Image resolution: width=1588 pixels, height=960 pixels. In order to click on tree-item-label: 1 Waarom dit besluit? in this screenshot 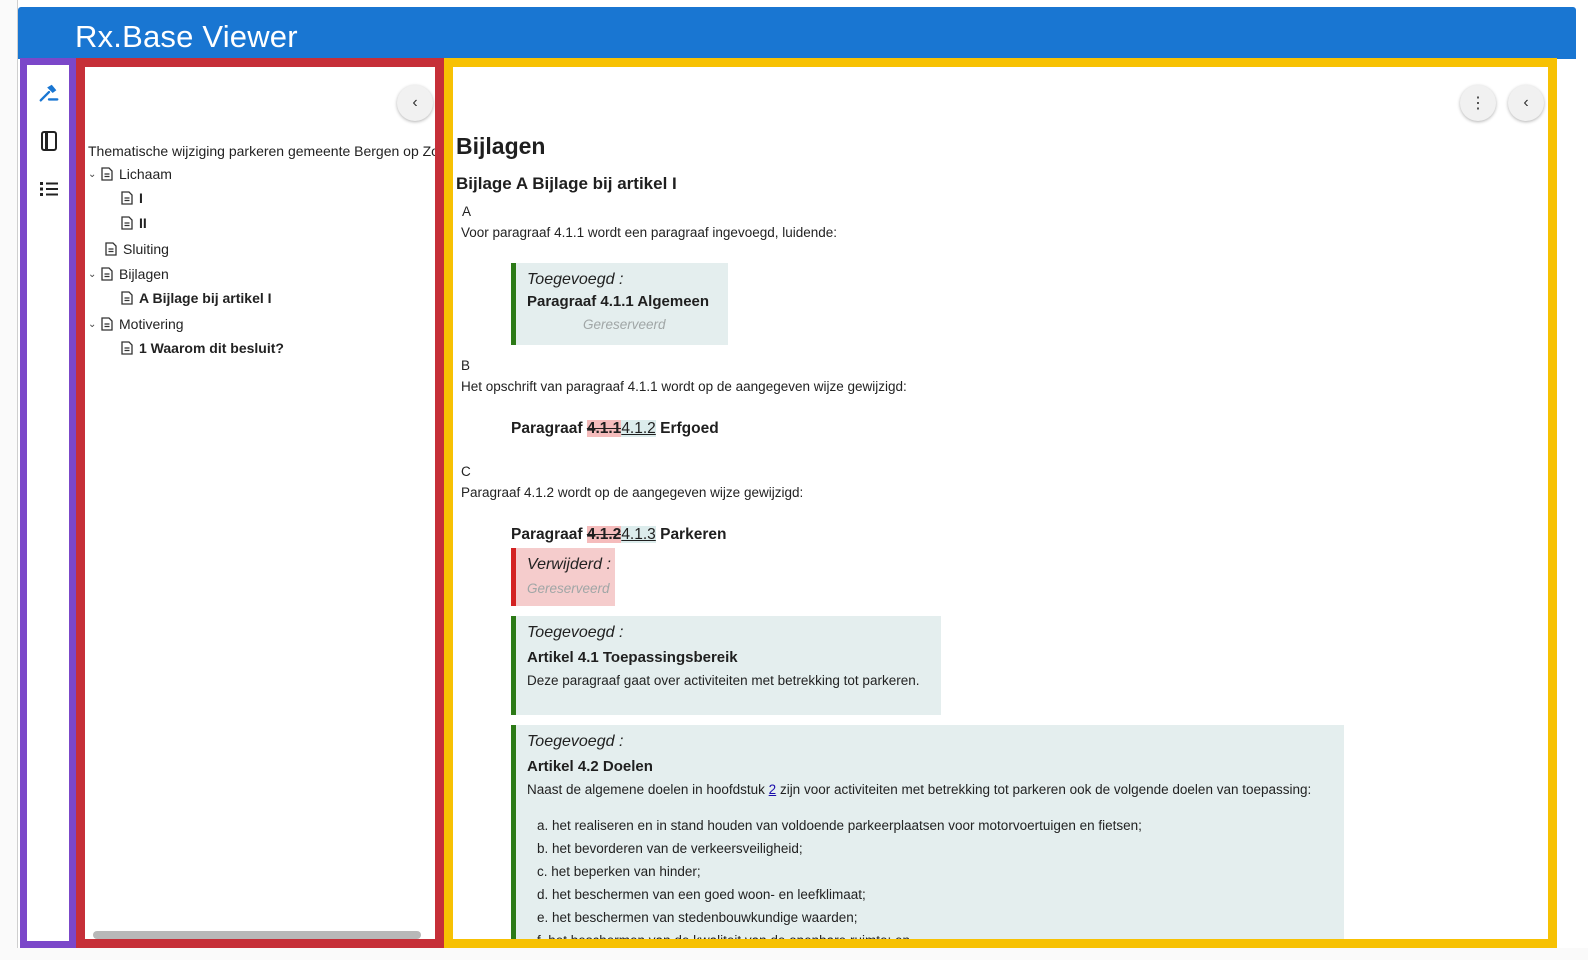, I will do `click(211, 348)`.